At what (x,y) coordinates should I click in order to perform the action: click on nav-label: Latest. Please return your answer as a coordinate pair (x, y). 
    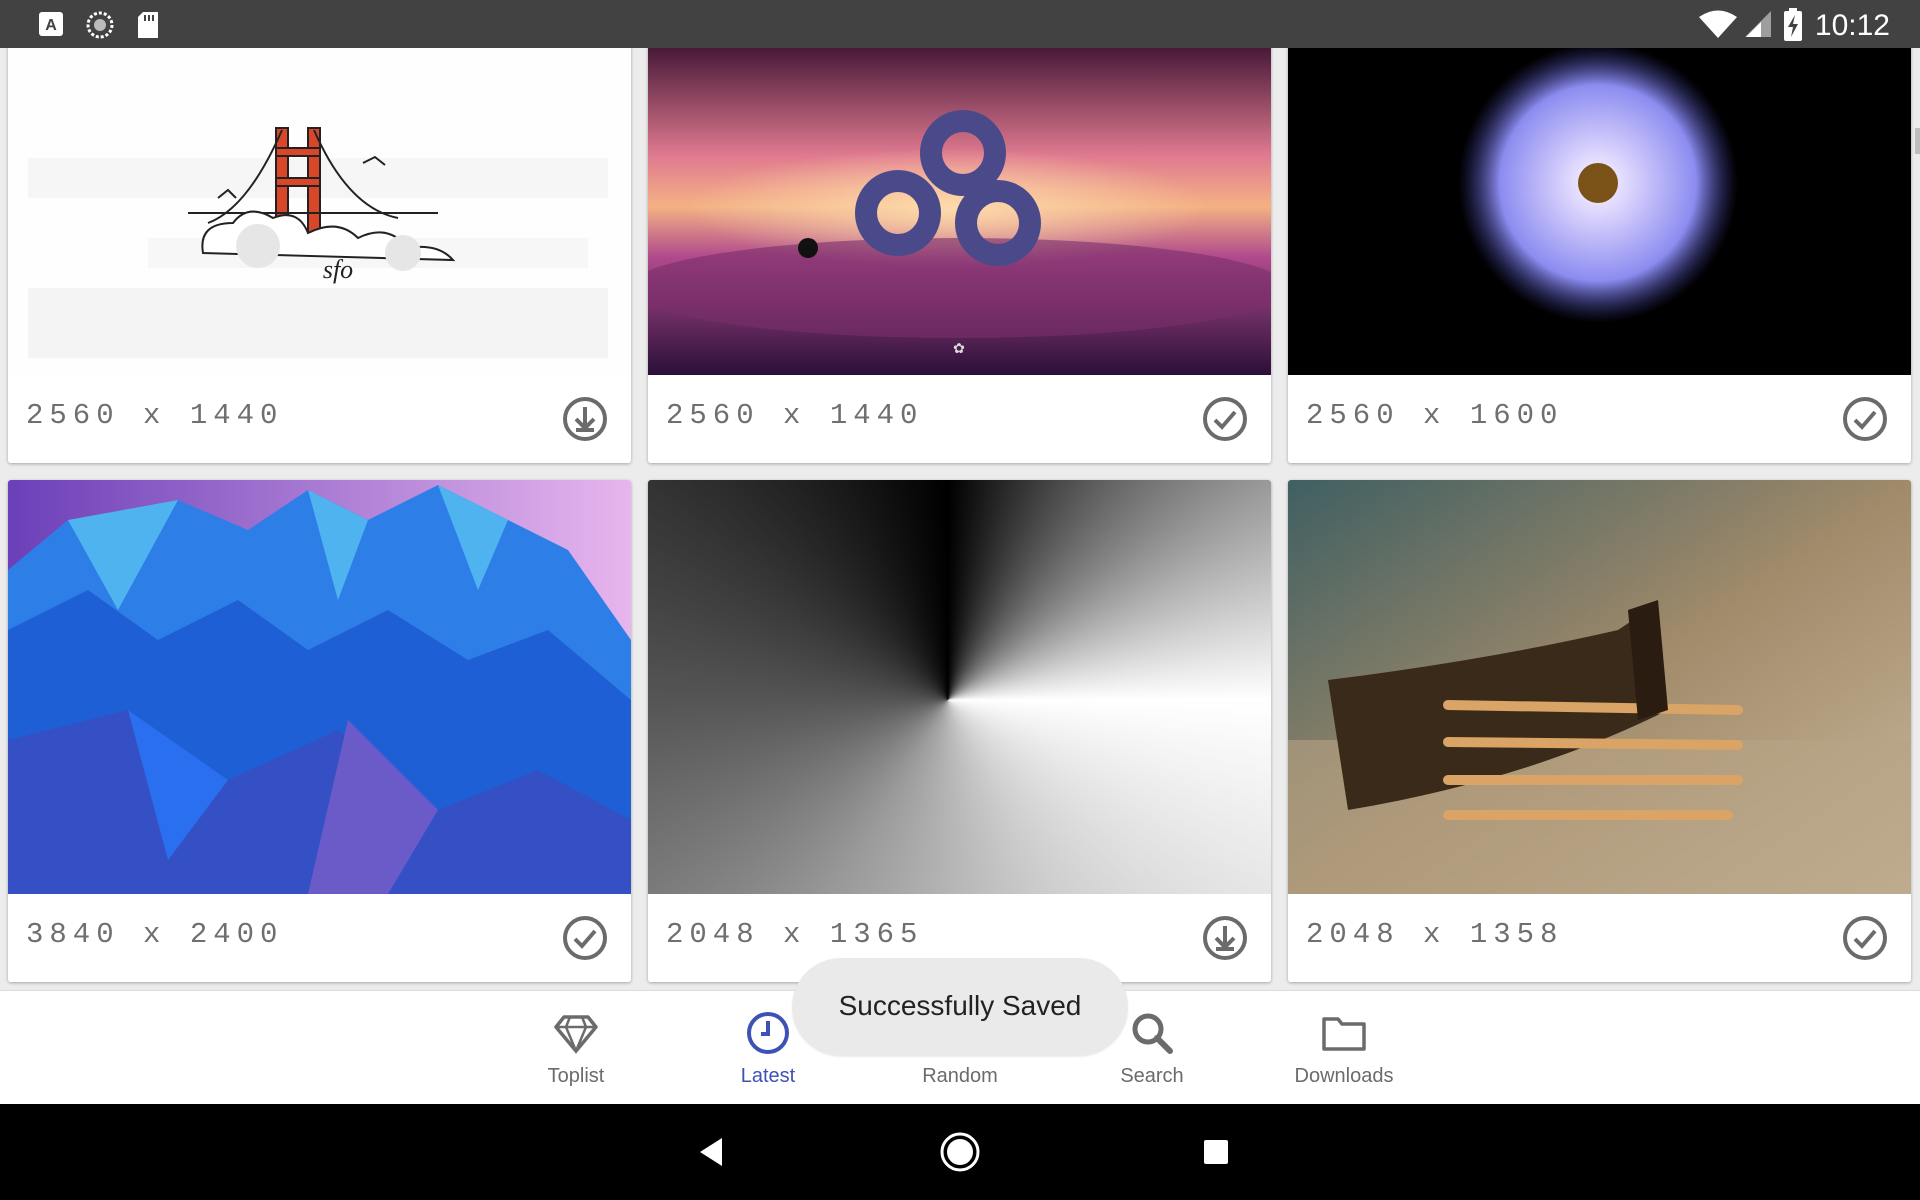
    Looking at the image, I should click on (768, 1076).